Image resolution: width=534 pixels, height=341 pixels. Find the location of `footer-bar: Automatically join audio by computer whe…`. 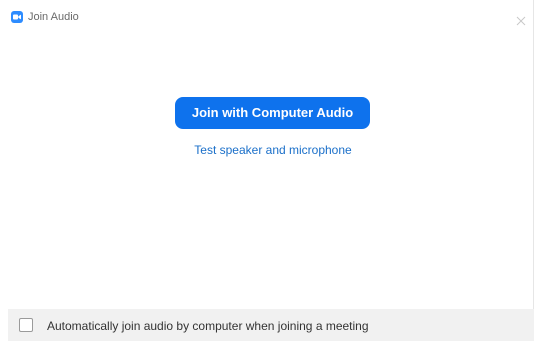

footer-bar: Automatically join audio by computer whe… is located at coordinates (271, 325).